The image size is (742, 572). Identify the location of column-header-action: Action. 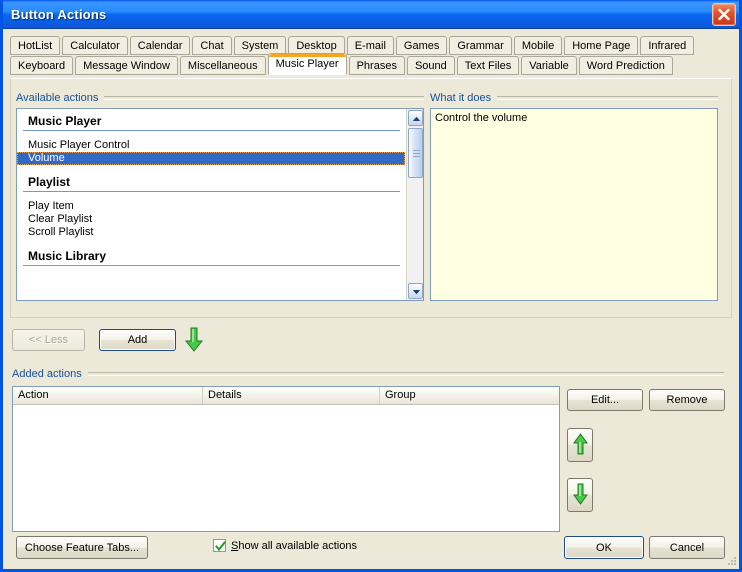
(108, 395).